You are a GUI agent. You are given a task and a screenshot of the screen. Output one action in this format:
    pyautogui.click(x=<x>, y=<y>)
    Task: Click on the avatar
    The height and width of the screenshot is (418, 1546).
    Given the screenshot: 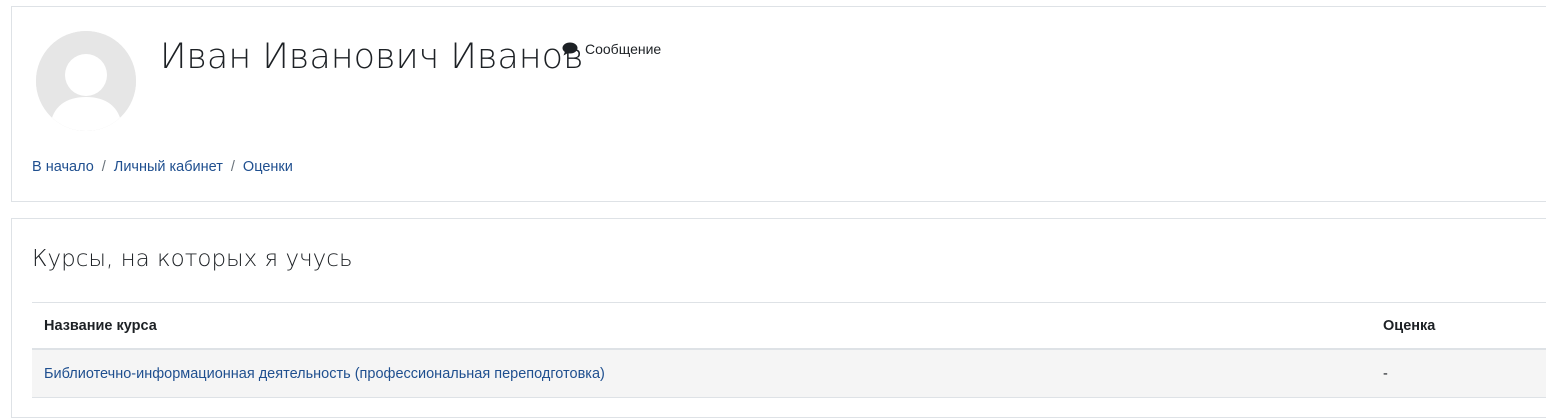 What is the action you would take?
    pyautogui.click(x=86, y=81)
    